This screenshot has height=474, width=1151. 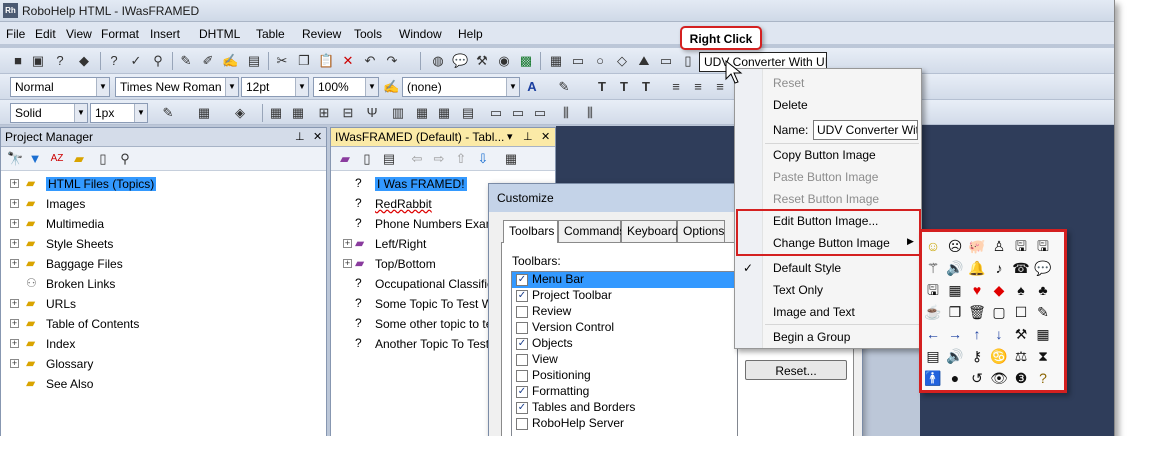 I want to click on sort-az-icon: AZ, so click(x=57, y=159).